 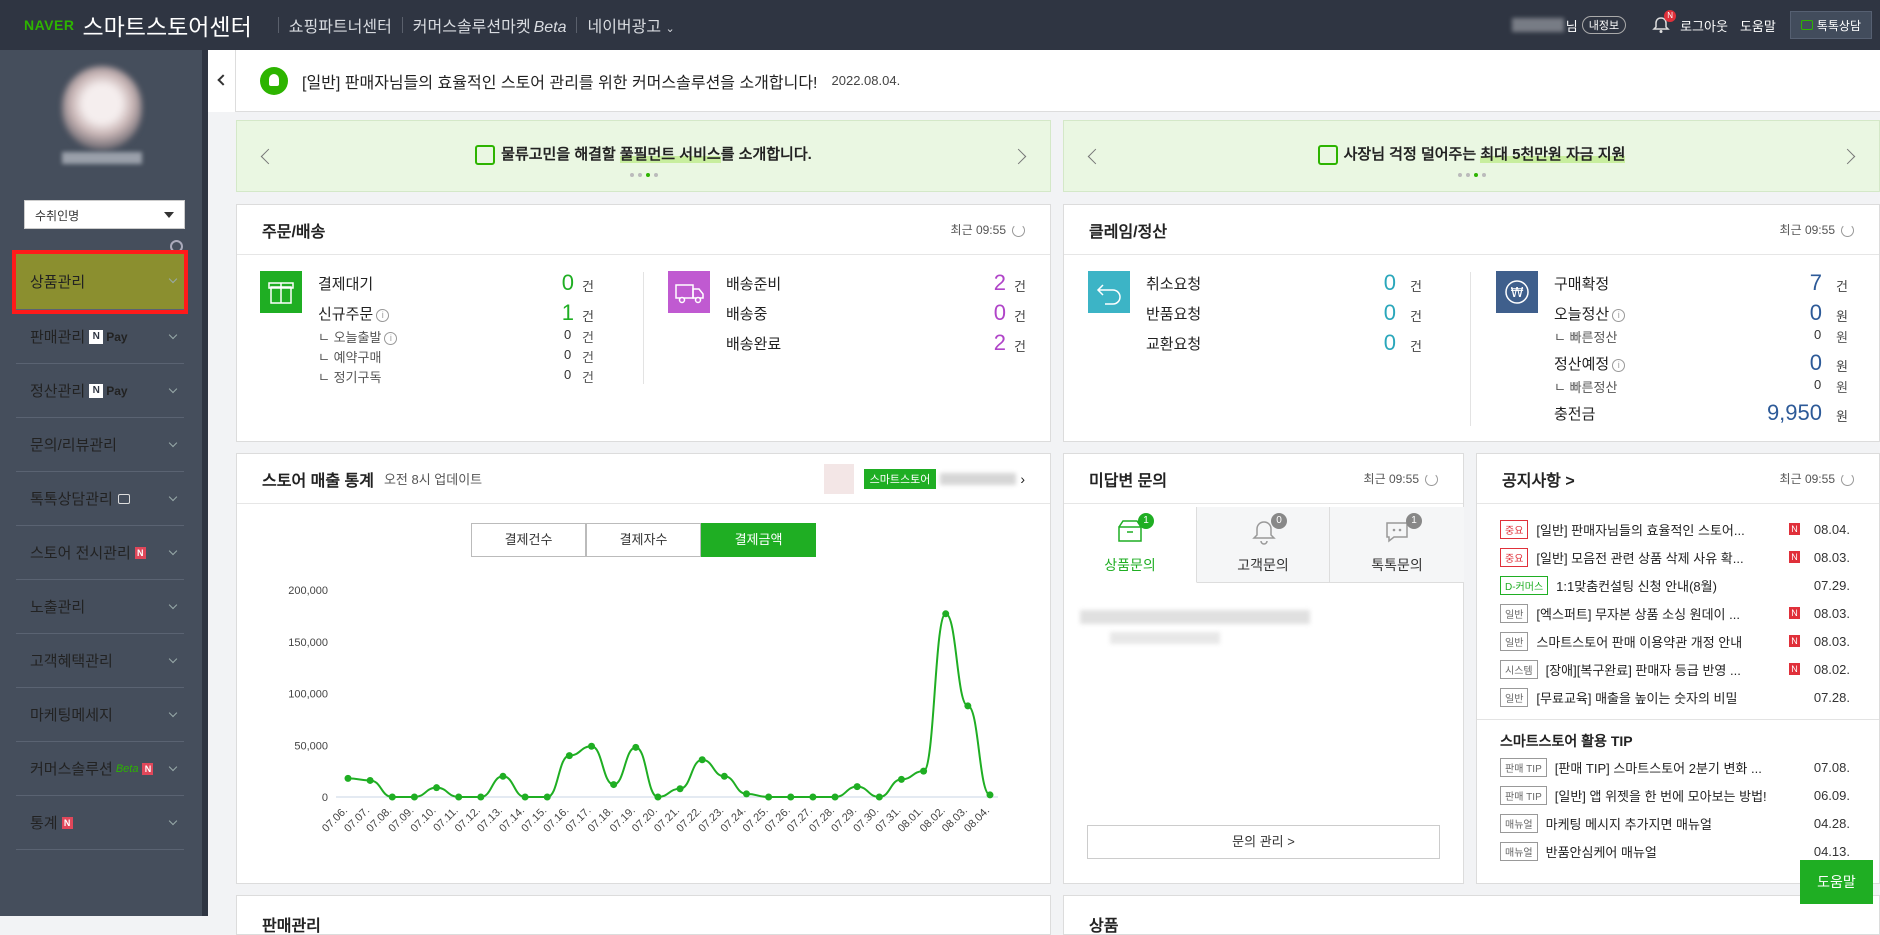 I want to click on reserve-count: 0, so click(x=567, y=354).